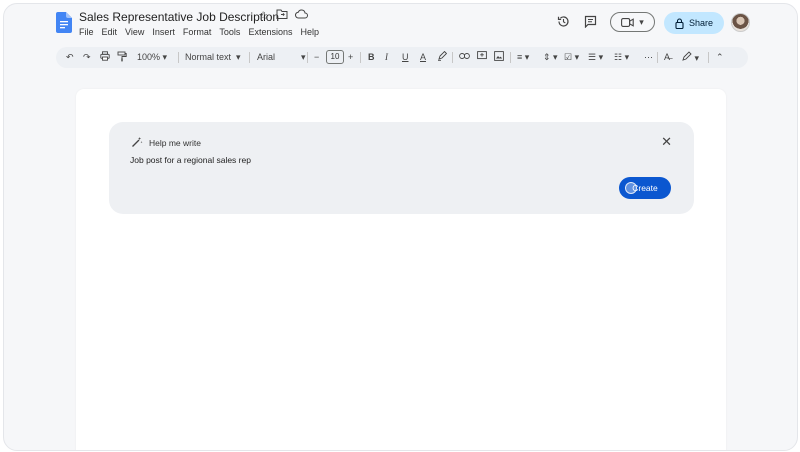  I want to click on menu-edit: Edit, so click(112, 32).